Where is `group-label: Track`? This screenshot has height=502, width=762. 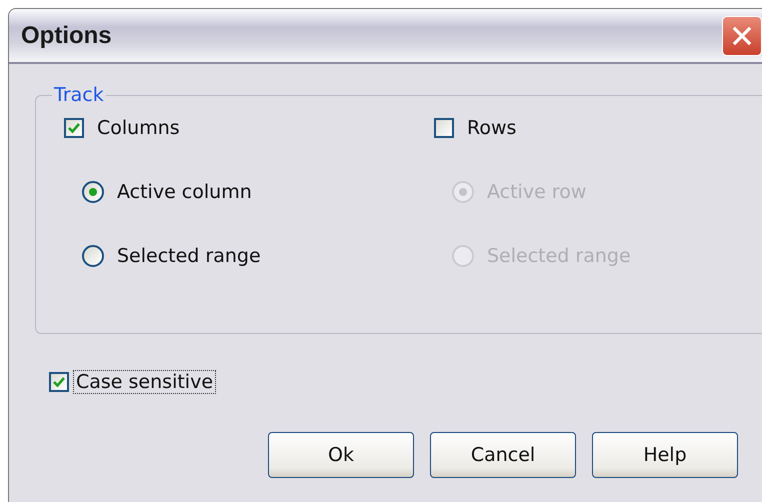 group-label: Track is located at coordinates (79, 95).